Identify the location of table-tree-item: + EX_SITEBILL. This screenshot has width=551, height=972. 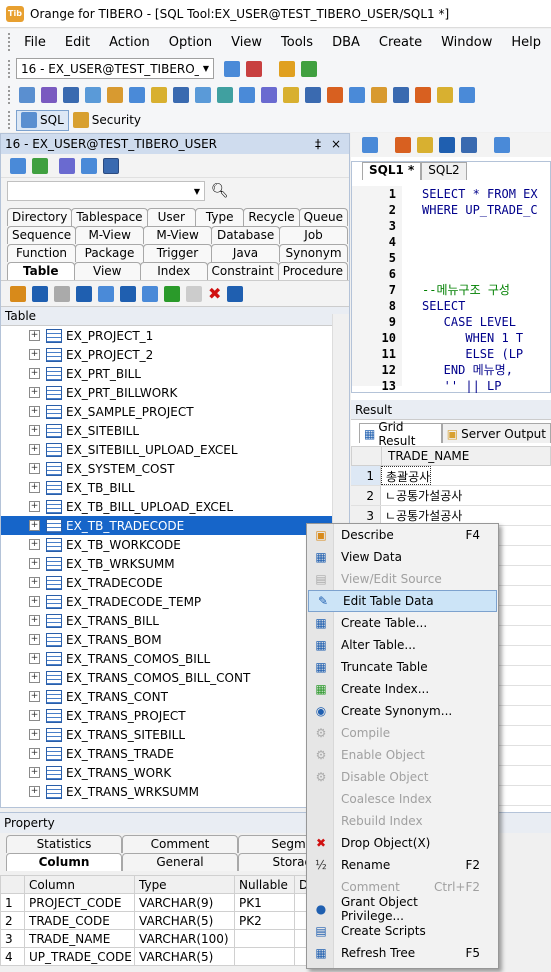
(175, 430).